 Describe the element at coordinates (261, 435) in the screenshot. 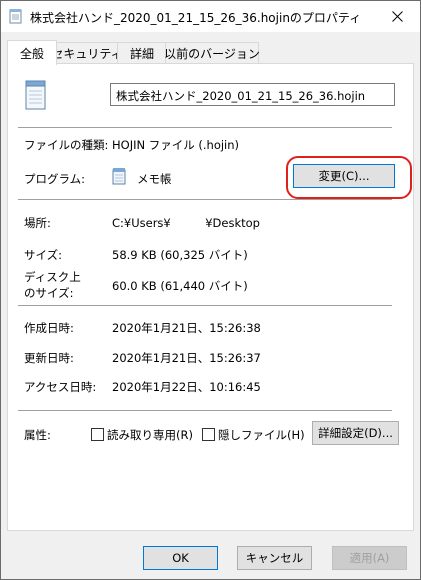

I see `hidden-checkbox-label: 隠しファイル(H)` at that location.